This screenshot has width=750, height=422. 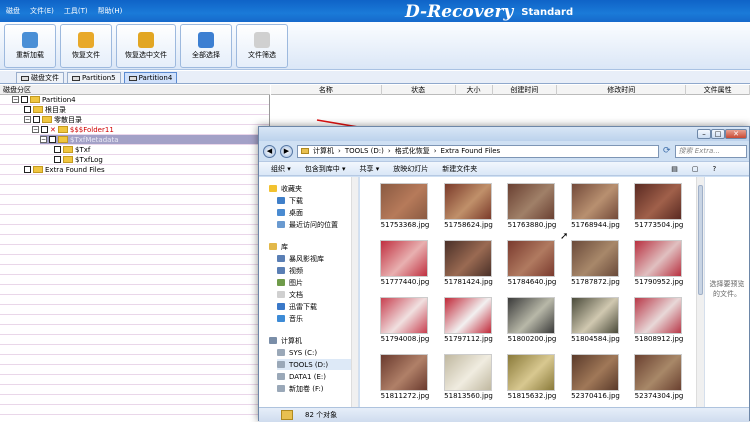 What do you see at coordinates (30, 45) in the screenshot?
I see `toolbar-button: 重新加载` at bounding box center [30, 45].